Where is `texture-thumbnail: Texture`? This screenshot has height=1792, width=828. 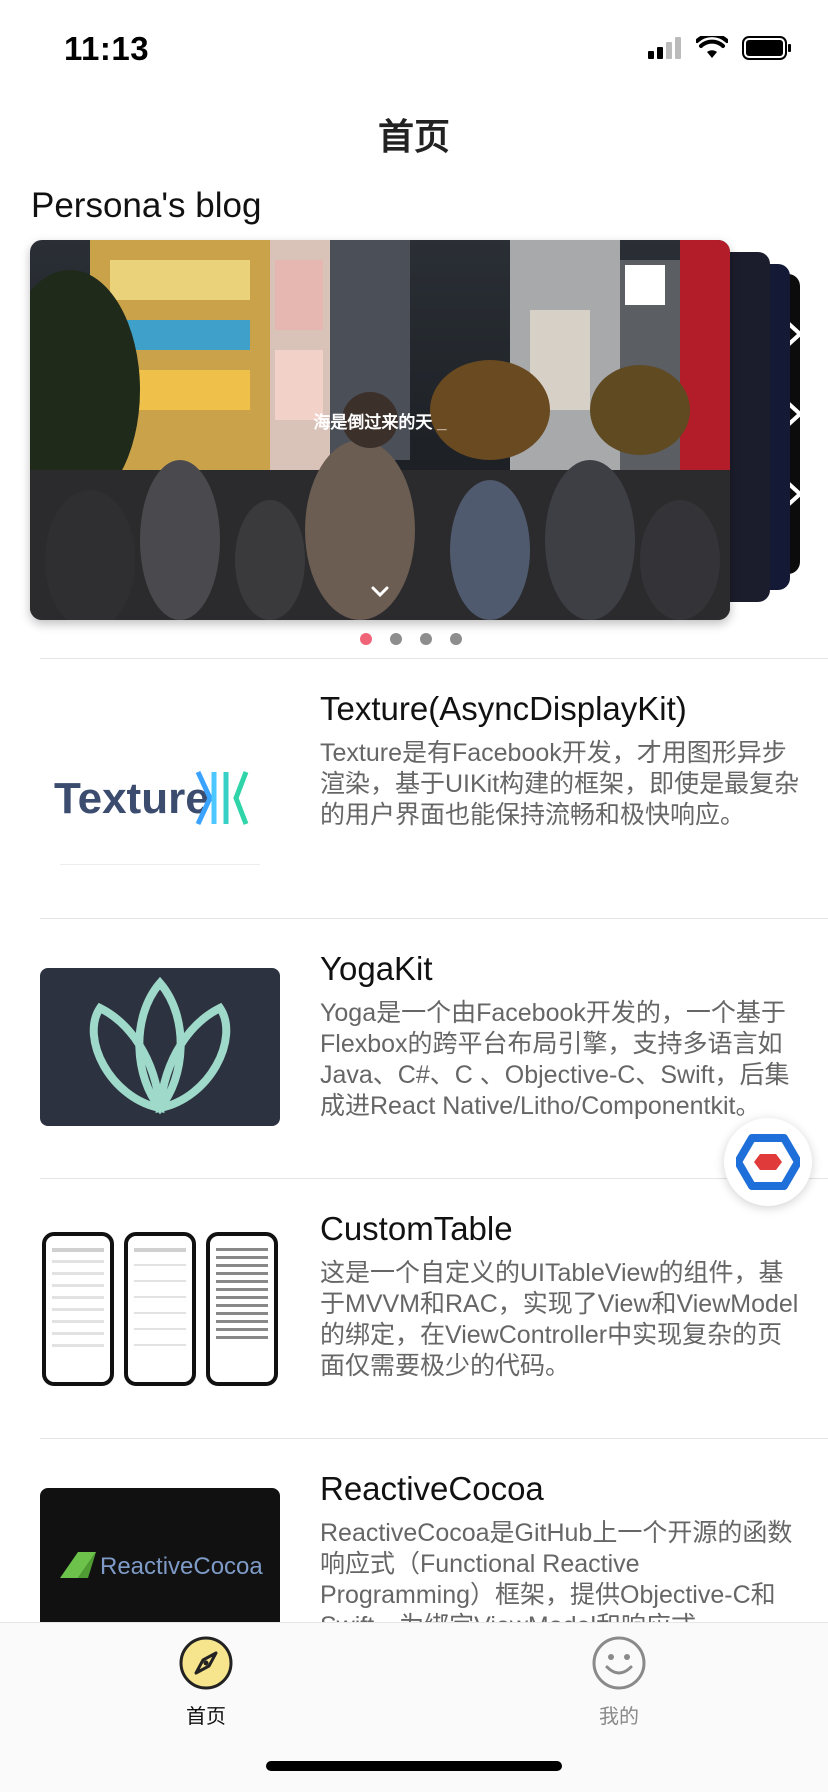
texture-thumbnail: Texture is located at coordinates (160, 793).